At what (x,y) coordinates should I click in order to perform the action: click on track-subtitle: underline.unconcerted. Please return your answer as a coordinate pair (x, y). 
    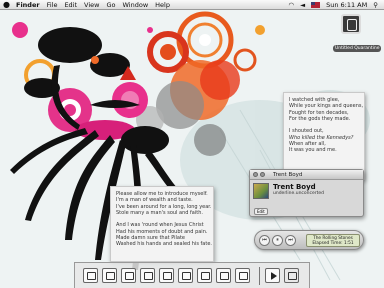
    Looking at the image, I should click on (298, 193).